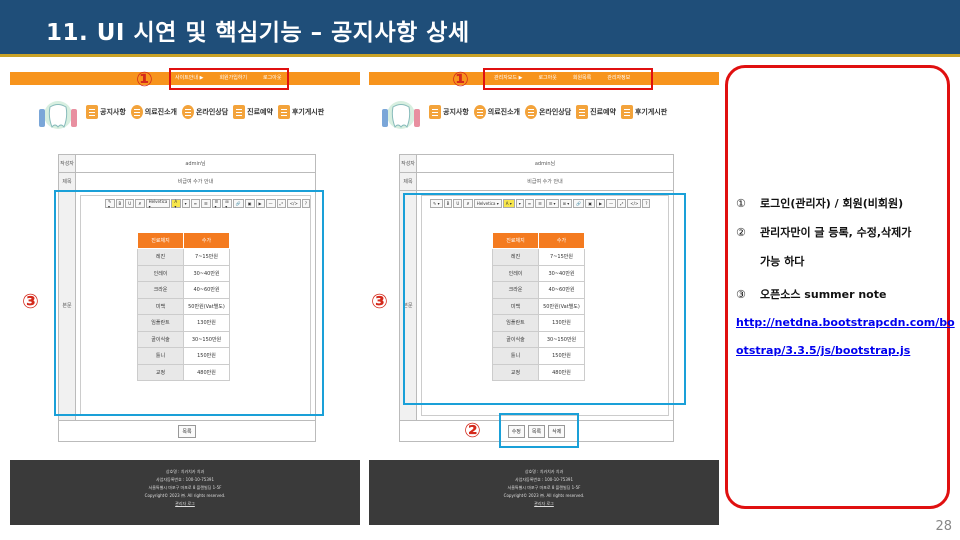  What do you see at coordinates (30, 301) in the screenshot?
I see `marker-3-left: ③` at bounding box center [30, 301].